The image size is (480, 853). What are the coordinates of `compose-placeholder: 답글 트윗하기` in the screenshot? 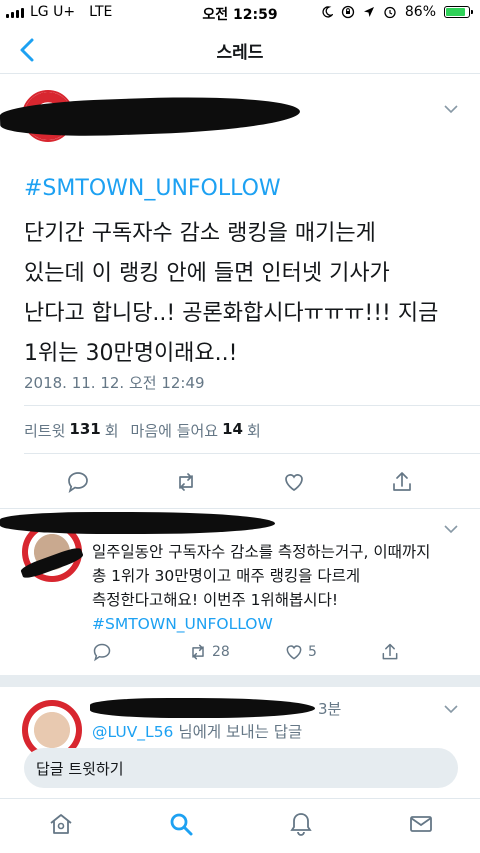 It's located at (80, 769).